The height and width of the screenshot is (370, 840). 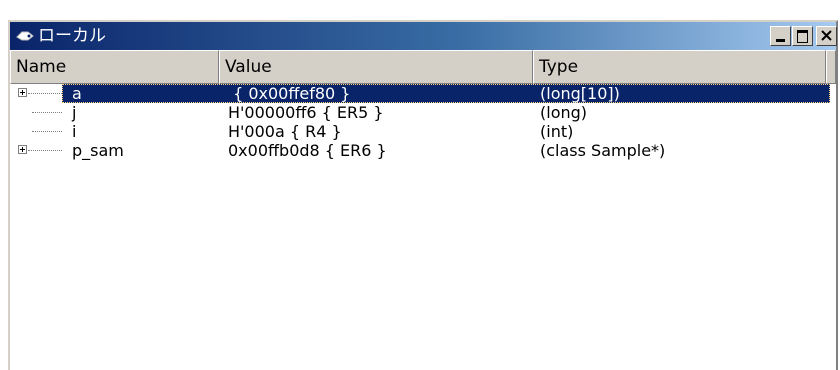 I want to click on column-header-type: Type, so click(x=679, y=67).